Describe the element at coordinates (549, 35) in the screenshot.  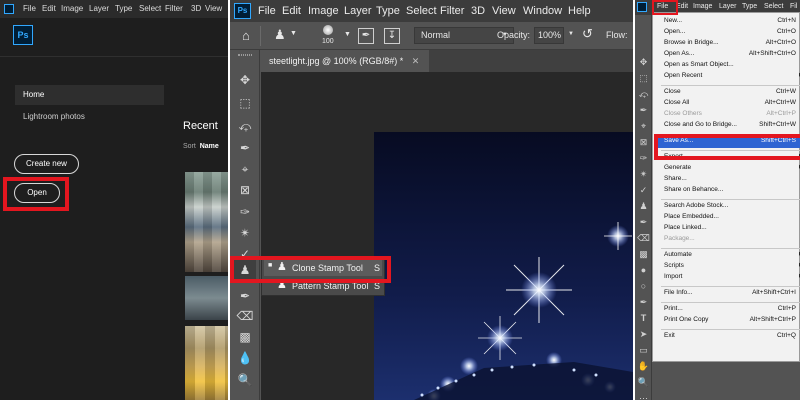
I see `opacity-input: 100%` at that location.